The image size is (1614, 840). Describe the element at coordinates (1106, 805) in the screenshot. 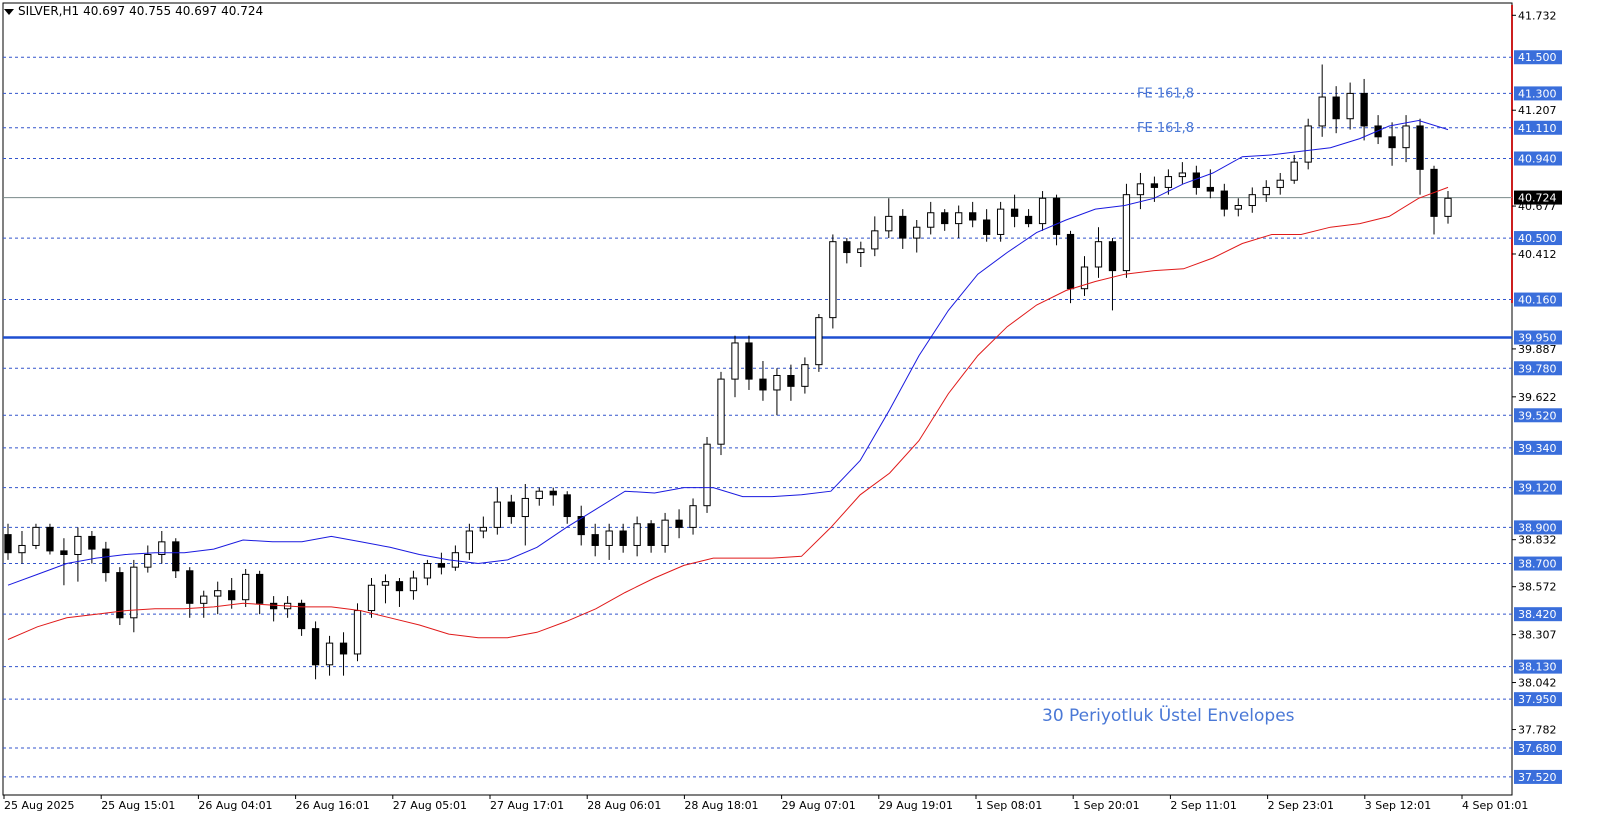

I see `time-tick-label: 1 Sep 20:01` at that location.